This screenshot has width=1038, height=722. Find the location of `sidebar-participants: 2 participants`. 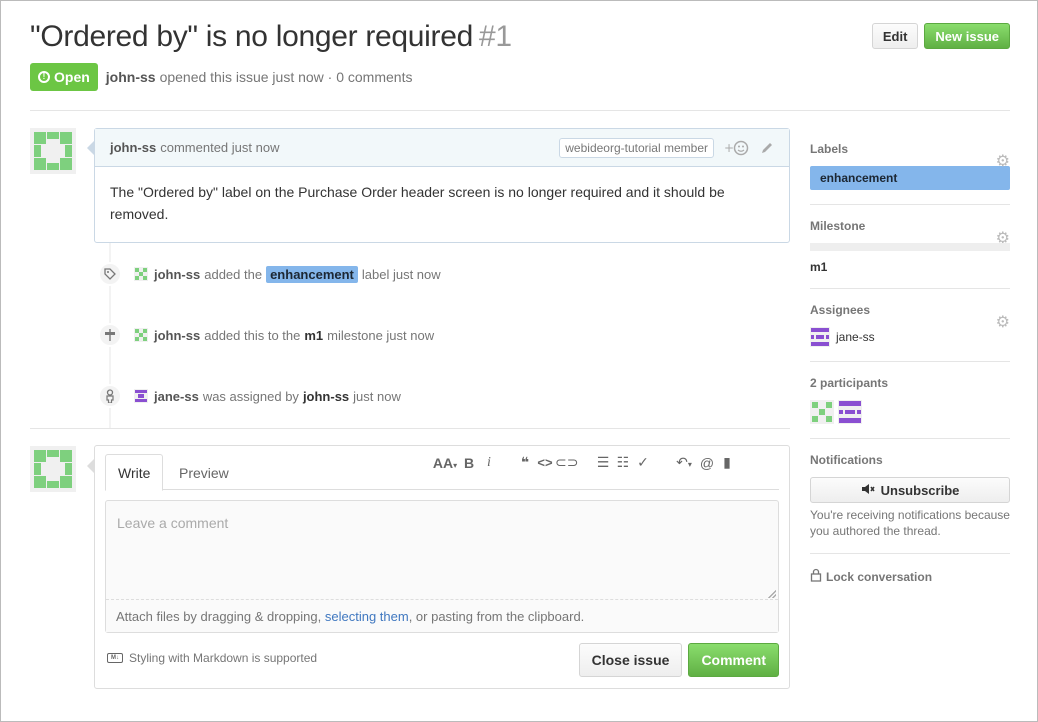

sidebar-participants: 2 participants is located at coordinates (910, 407).